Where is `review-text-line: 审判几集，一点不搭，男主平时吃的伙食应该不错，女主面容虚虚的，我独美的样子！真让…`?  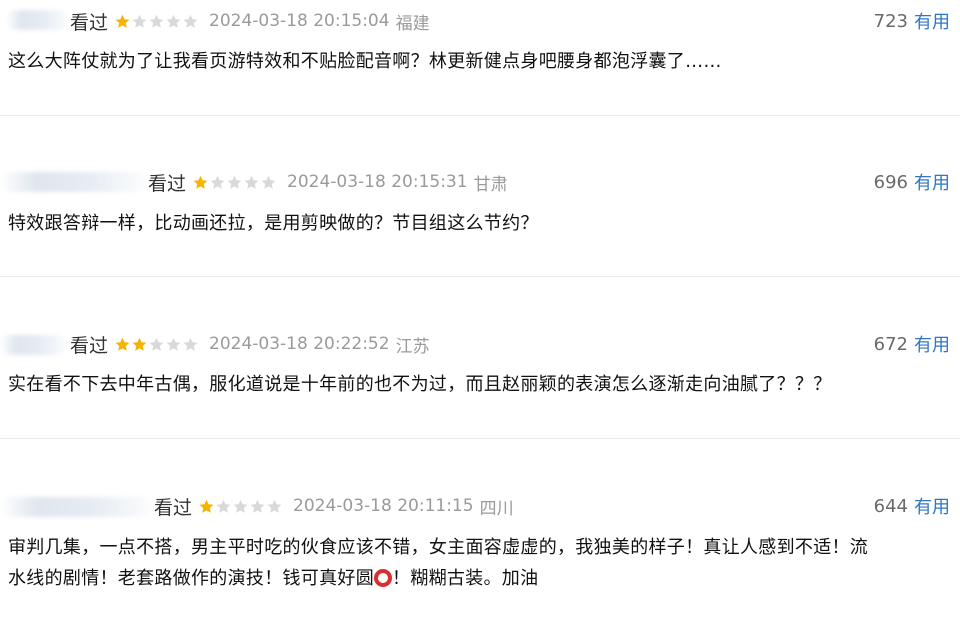 review-text-line: 审判几集，一点不搭，男主平时吃的伙食应该不错，女主面容虚虚的，我独美的样子！真让… is located at coordinates (438, 547).